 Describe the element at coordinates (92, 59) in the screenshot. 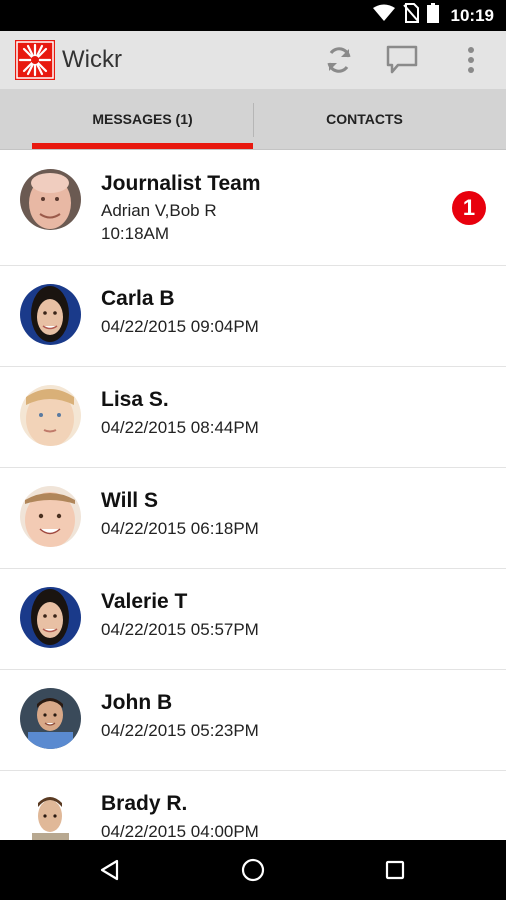

I see `app-title: Wickr` at that location.